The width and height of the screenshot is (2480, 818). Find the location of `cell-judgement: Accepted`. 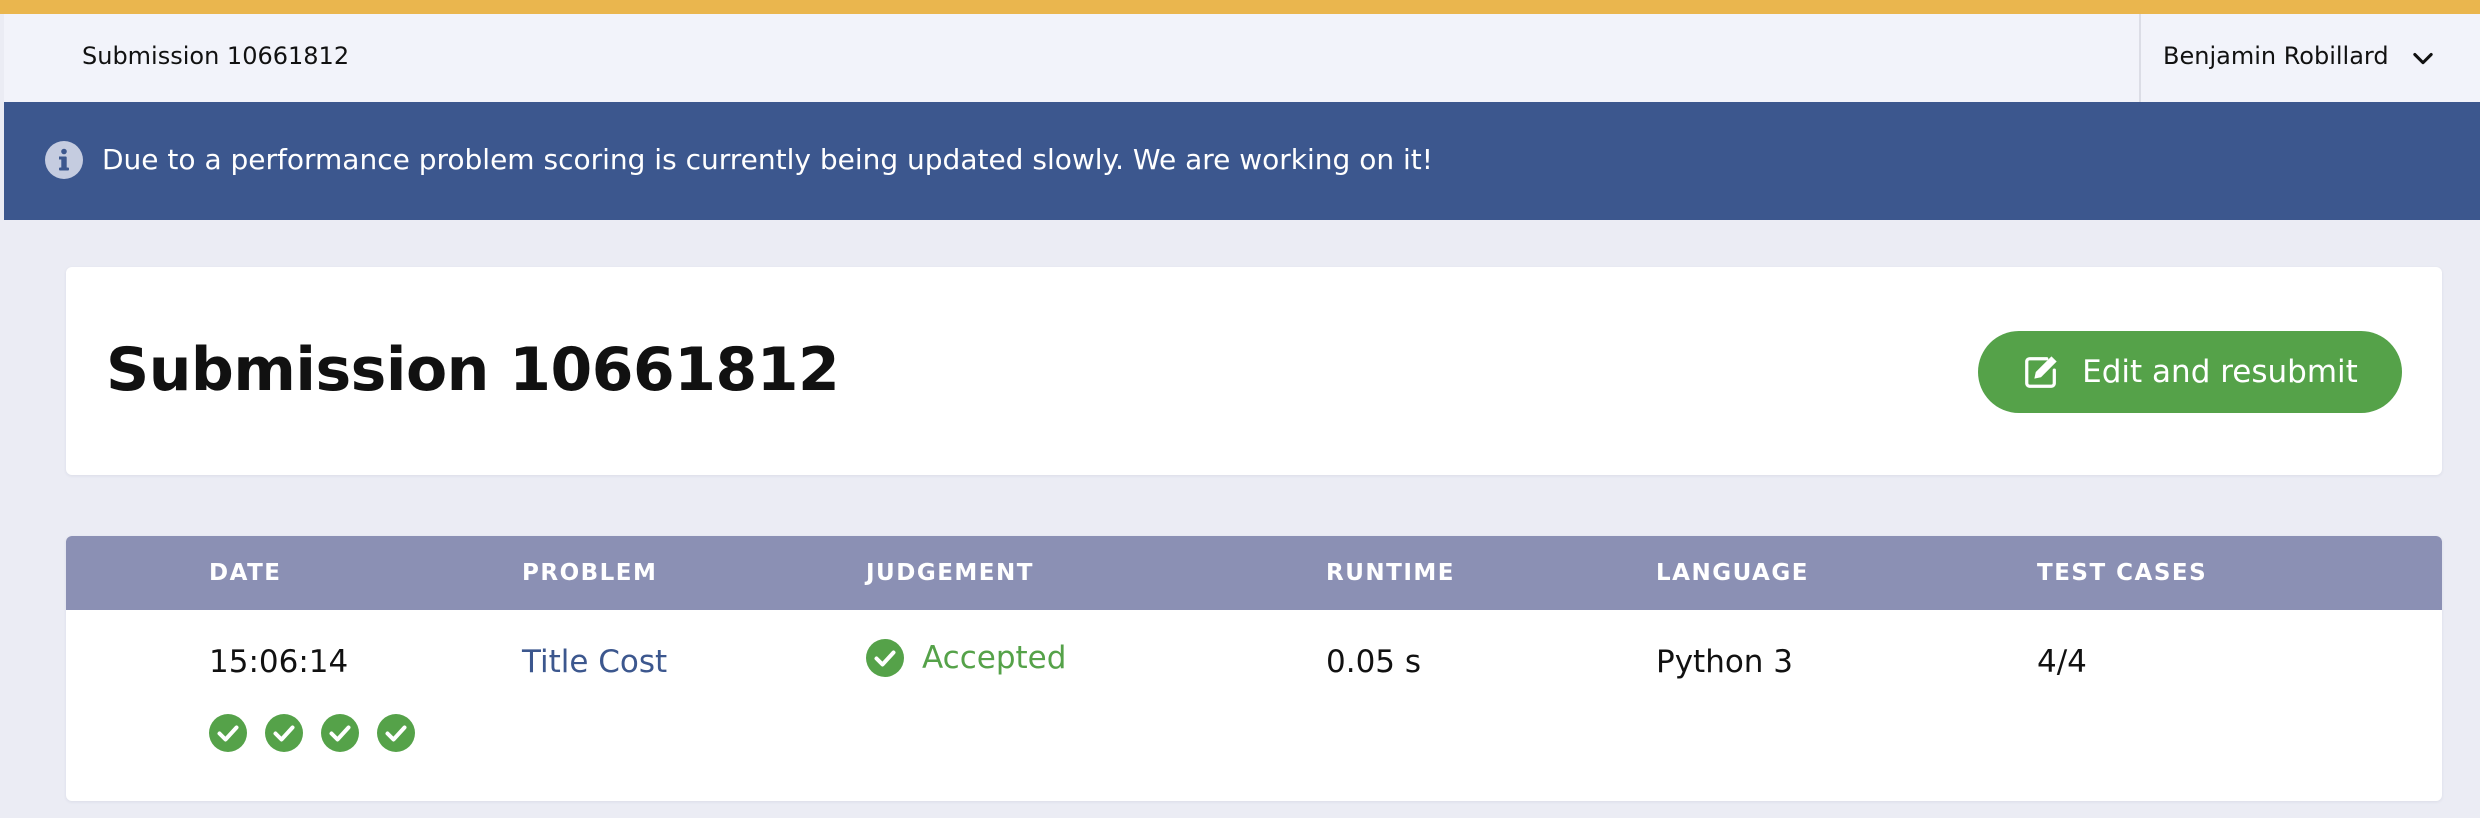

cell-judgement: Accepted is located at coordinates (966, 658).